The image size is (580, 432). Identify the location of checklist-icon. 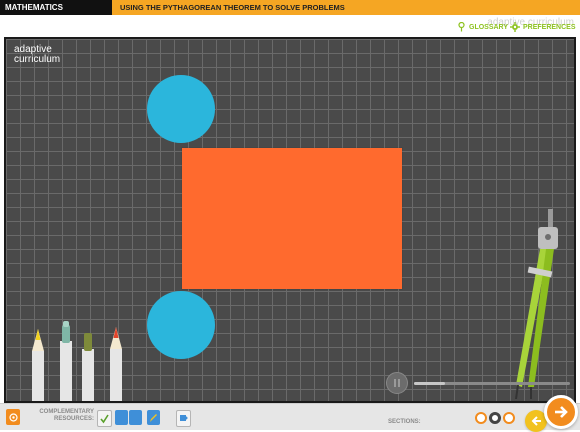
(104, 418).